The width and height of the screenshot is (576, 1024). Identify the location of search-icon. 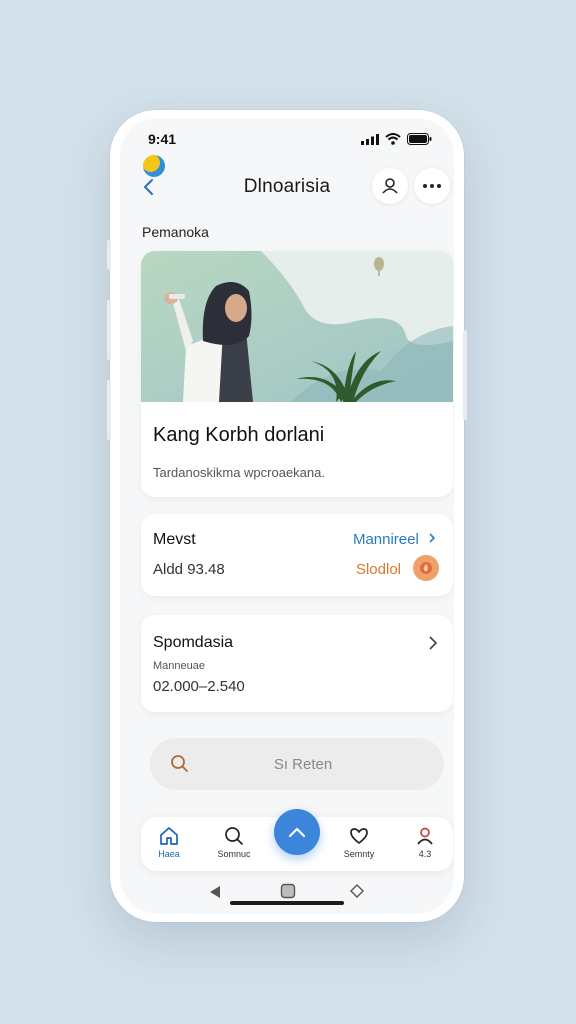
(234, 836).